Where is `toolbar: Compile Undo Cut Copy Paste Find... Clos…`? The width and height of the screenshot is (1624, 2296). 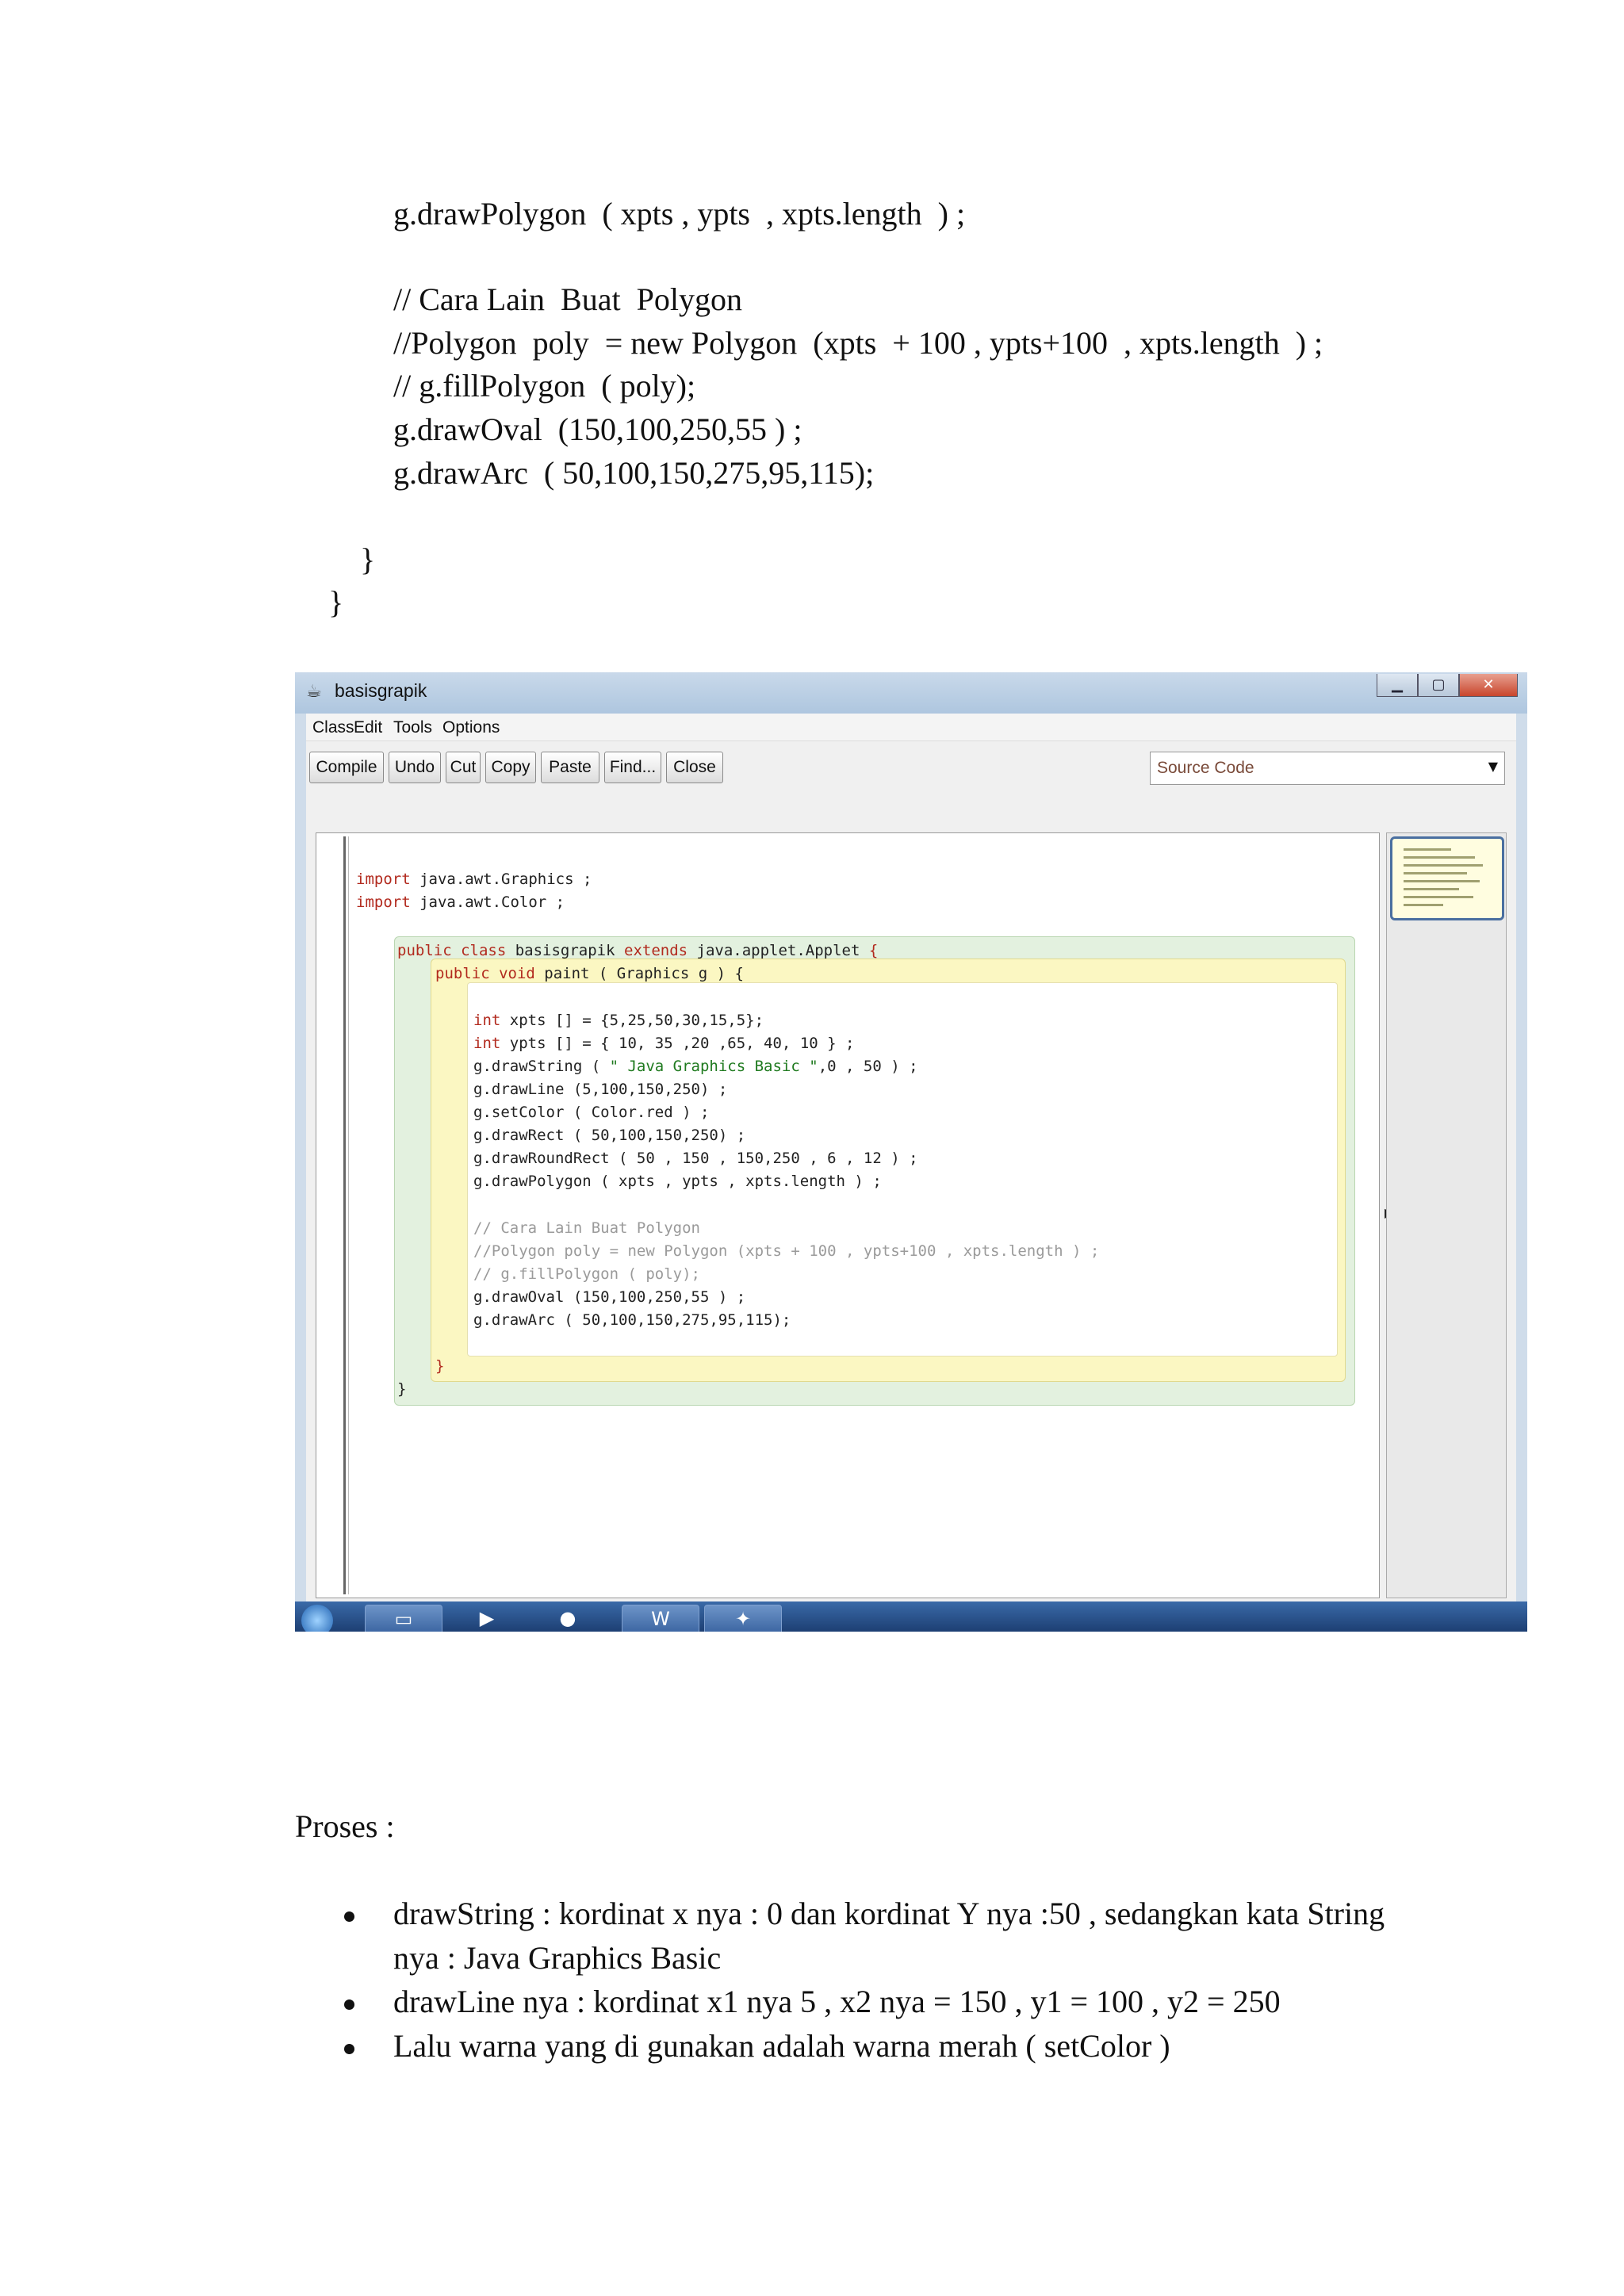 toolbar: Compile Undo Cut Copy Paste Find... Clos… is located at coordinates (911, 767).